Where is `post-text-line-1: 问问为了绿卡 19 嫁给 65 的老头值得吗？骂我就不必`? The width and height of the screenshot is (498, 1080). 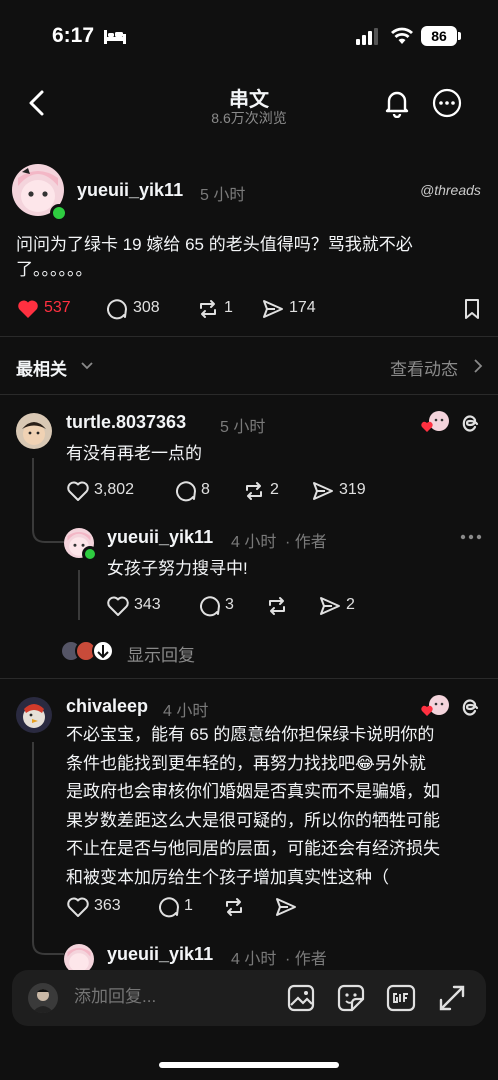 post-text-line-1: 问问为了绿卡 19 嫁给 65 的老头值得吗？骂我就不必 is located at coordinates (214, 244).